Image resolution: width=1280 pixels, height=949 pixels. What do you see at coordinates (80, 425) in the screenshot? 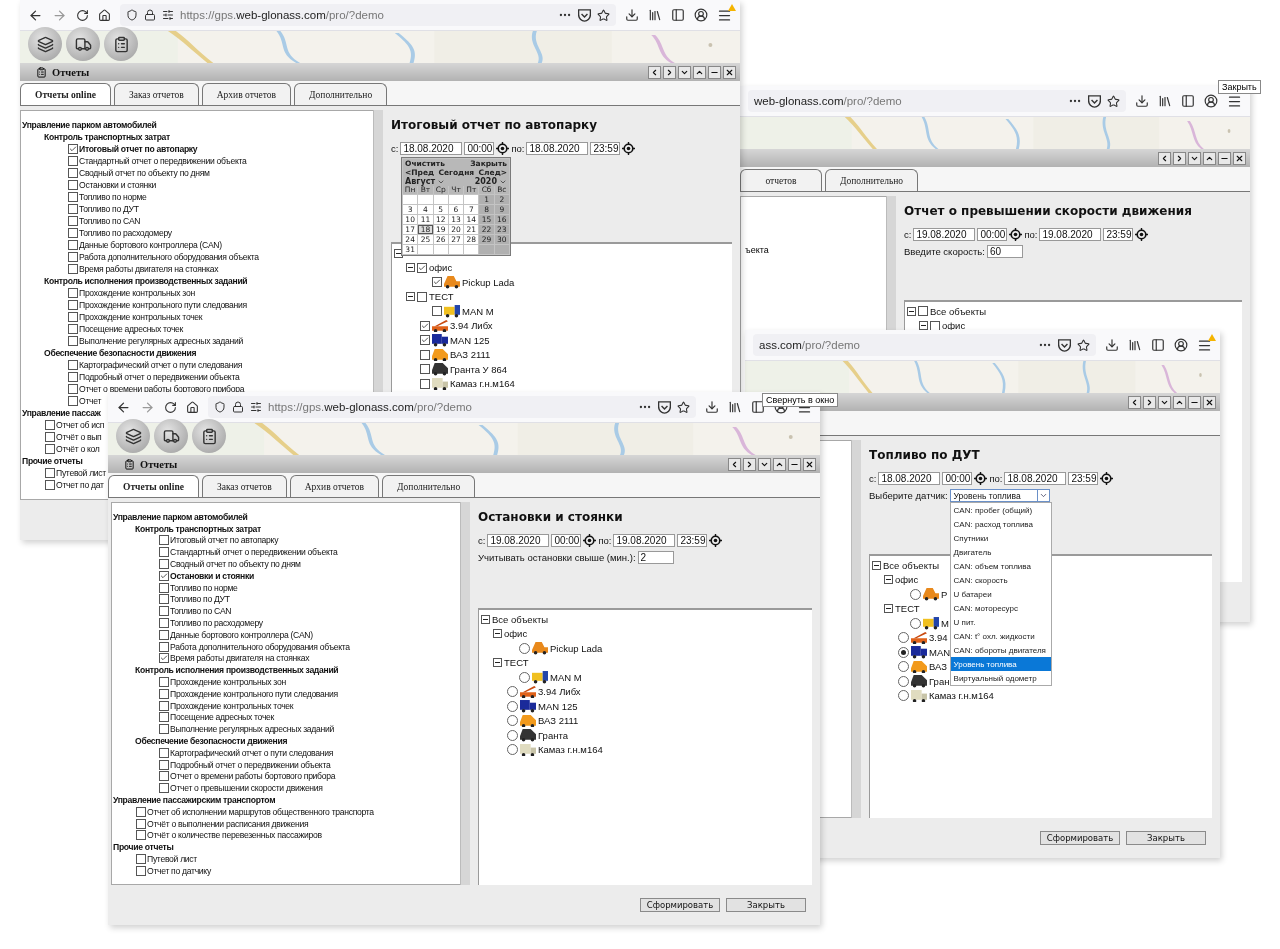
I see `report-item: Отчет об исп` at bounding box center [80, 425].